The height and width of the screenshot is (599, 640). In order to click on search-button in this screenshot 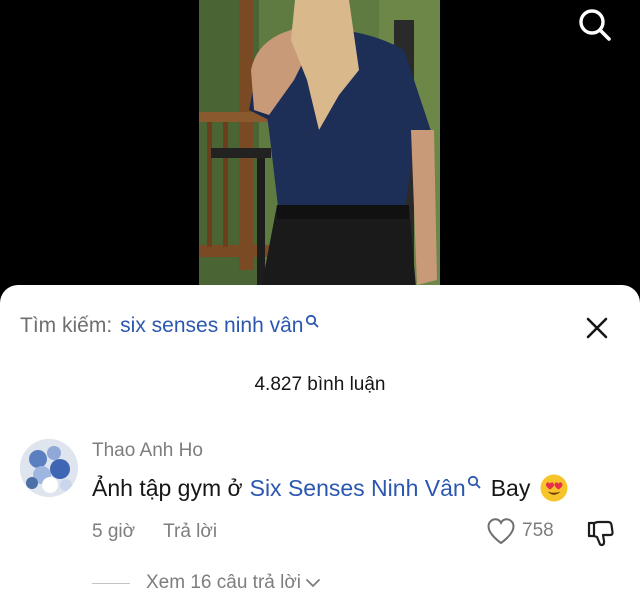, I will do `click(595, 25)`.